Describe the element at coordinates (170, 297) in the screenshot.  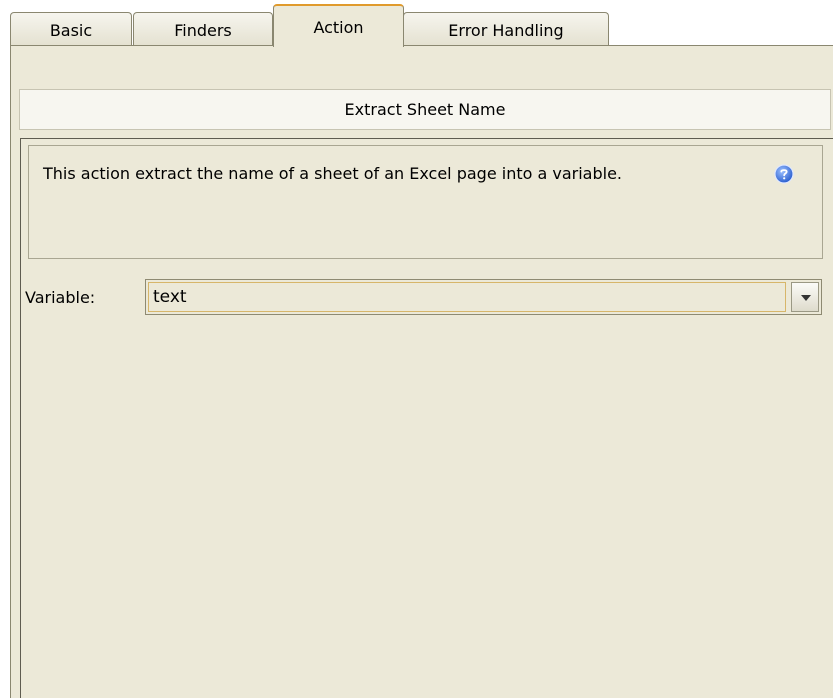
I see `variable-value: text` at that location.